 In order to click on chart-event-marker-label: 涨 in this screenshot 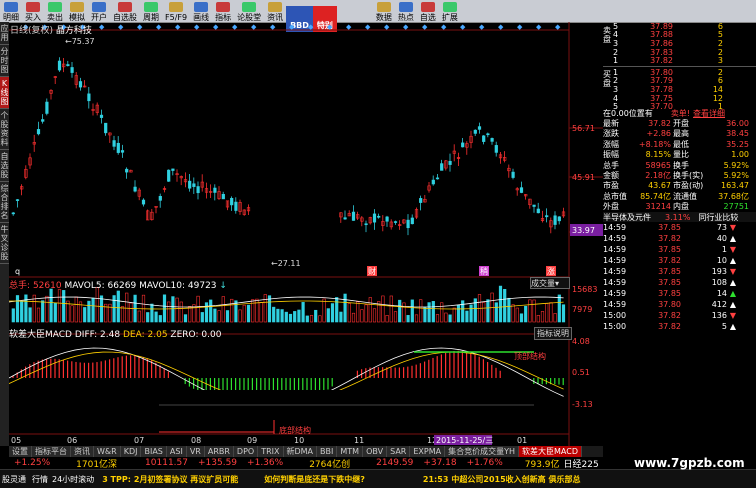, I will do `click(551, 271)`.